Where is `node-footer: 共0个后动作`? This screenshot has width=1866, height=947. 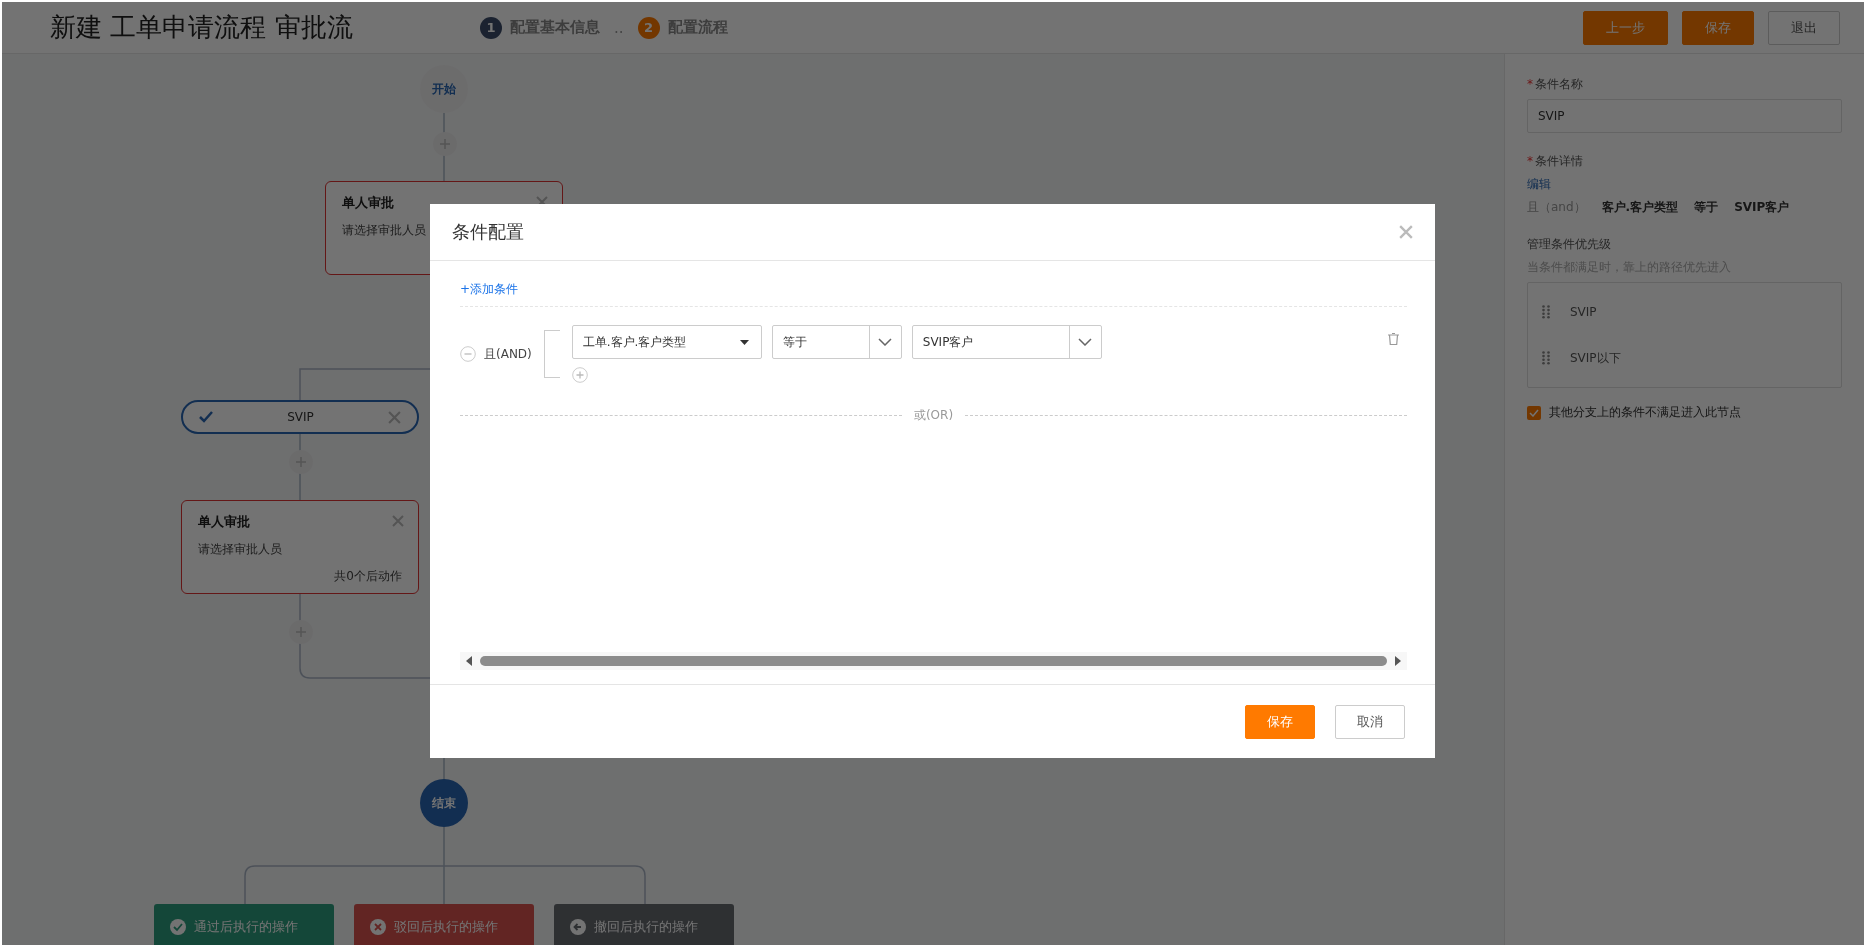 node-footer: 共0个后动作 is located at coordinates (368, 576).